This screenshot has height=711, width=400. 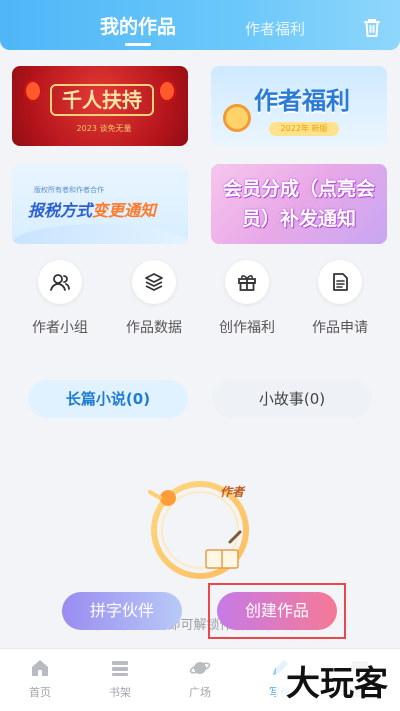 I want to click on banner-title-blue: 报税方式, so click(x=60, y=210).